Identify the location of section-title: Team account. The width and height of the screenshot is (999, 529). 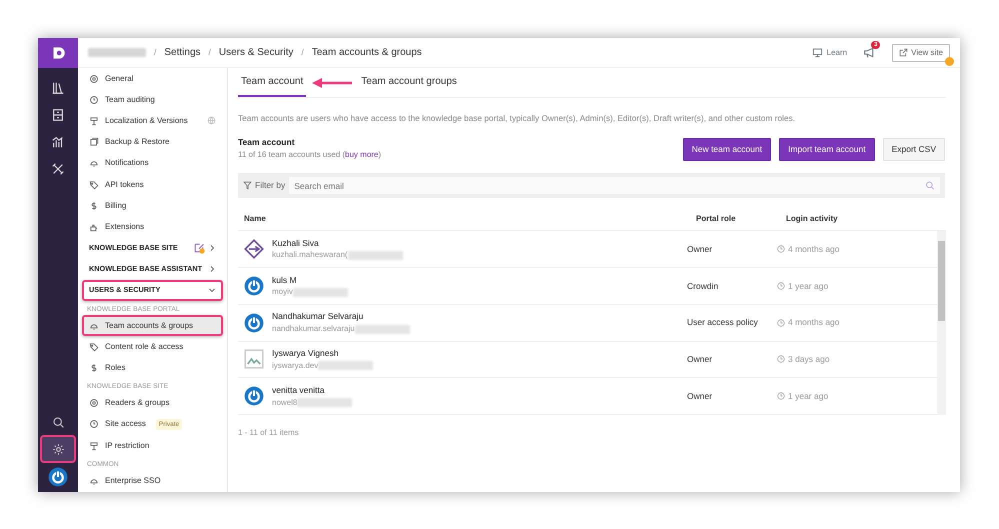
(267, 143).